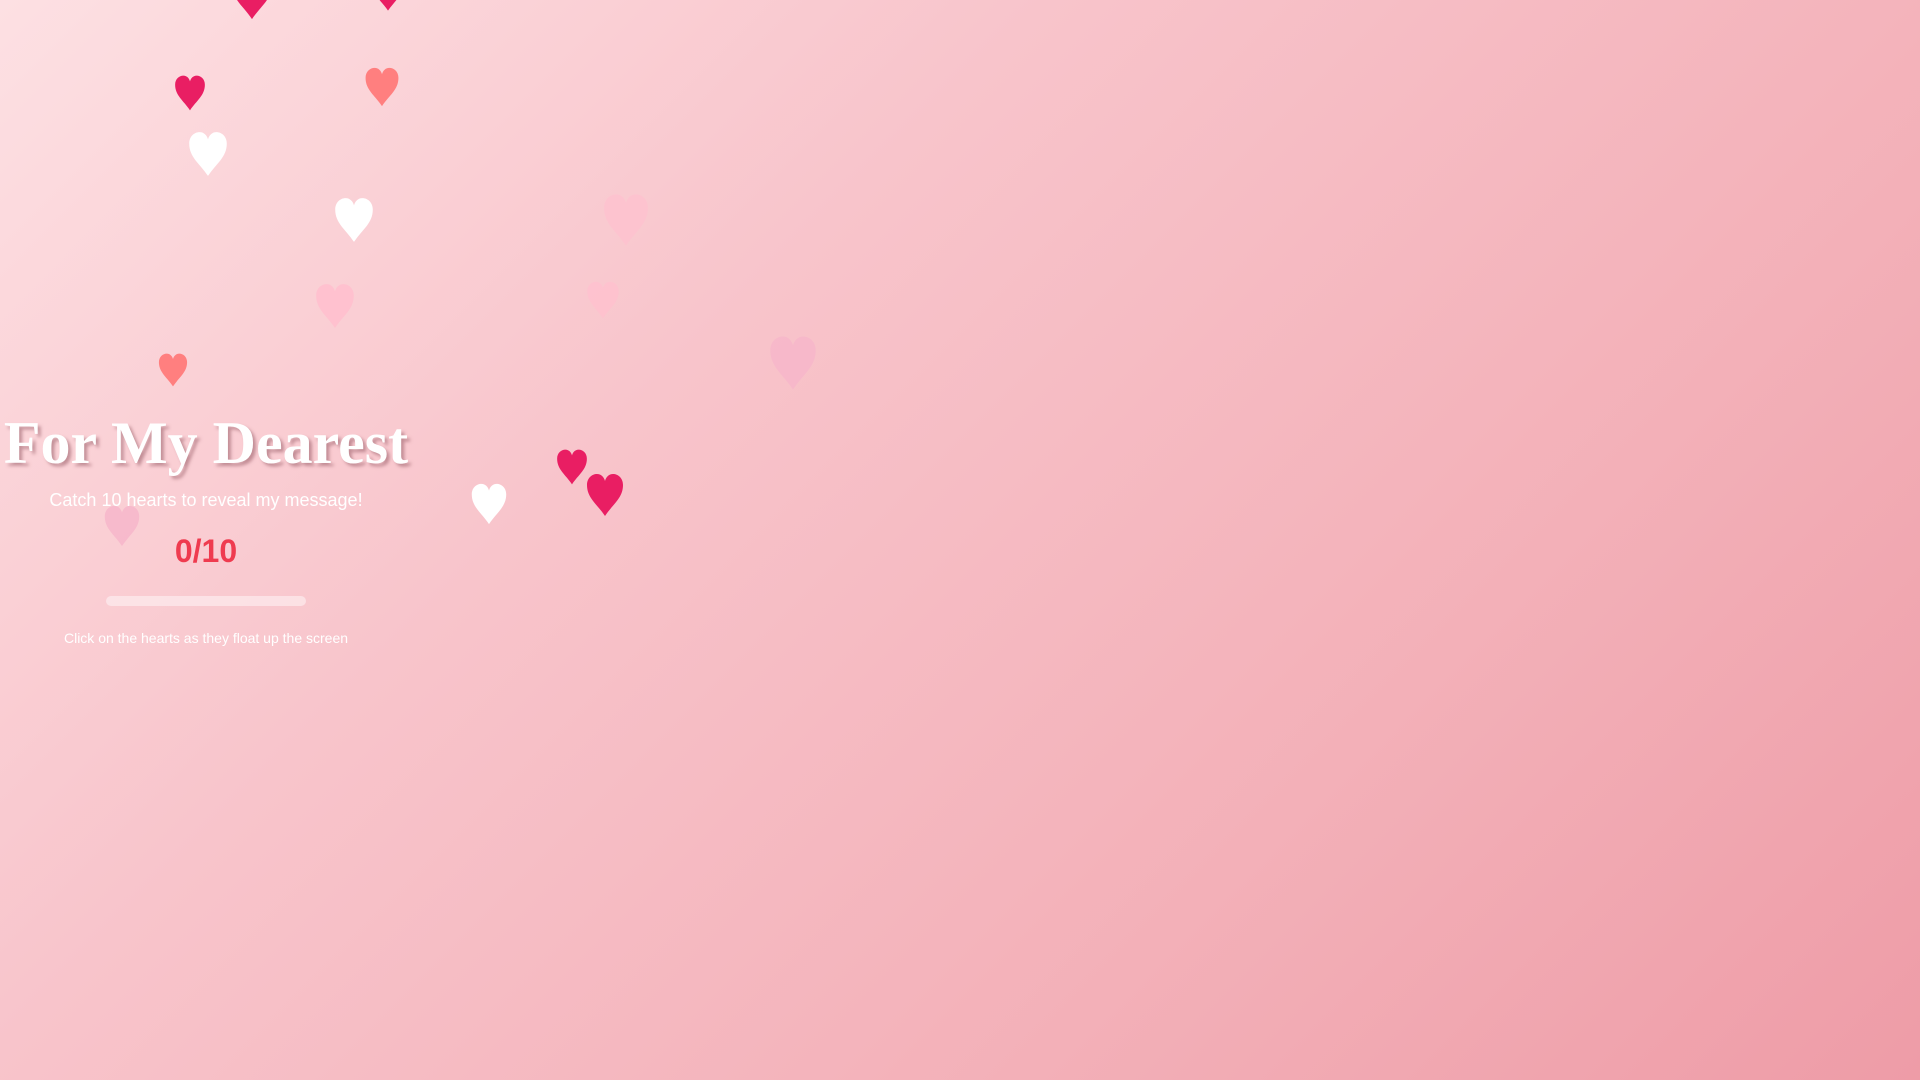  What do you see at coordinates (206, 551) in the screenshot?
I see `score-counter: 0/10` at bounding box center [206, 551].